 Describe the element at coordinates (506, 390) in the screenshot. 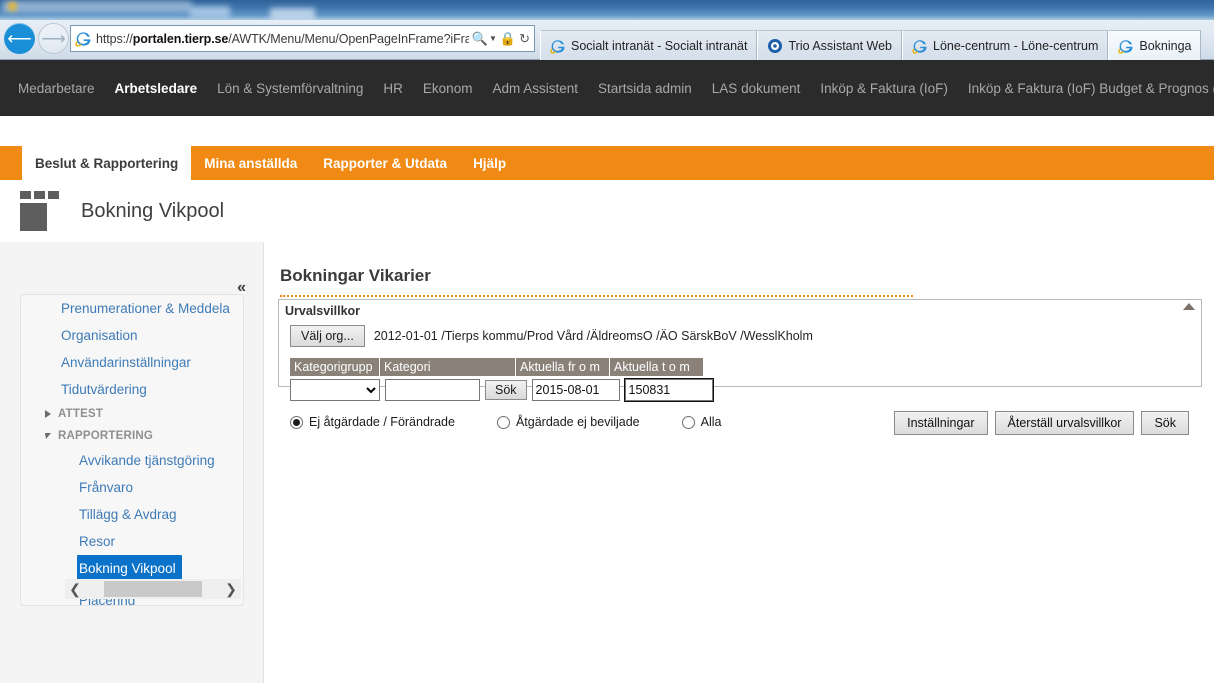

I see `kategori-search-button: Sök` at that location.